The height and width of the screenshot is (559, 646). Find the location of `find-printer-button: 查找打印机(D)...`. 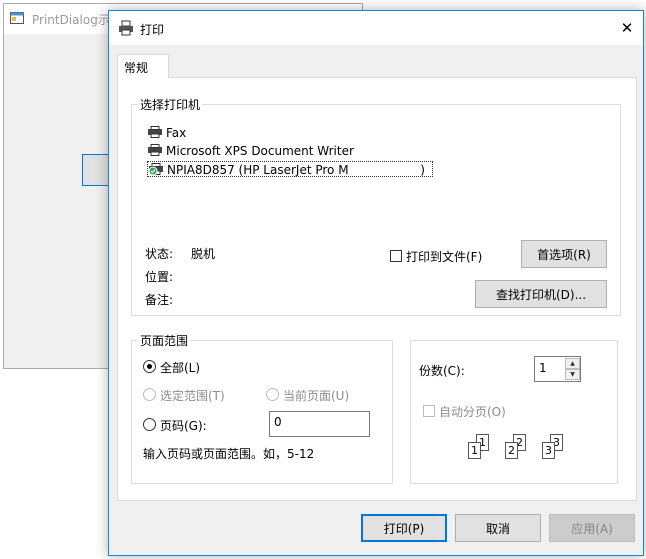

find-printer-button: 查找打印机(D)... is located at coordinates (541, 294).